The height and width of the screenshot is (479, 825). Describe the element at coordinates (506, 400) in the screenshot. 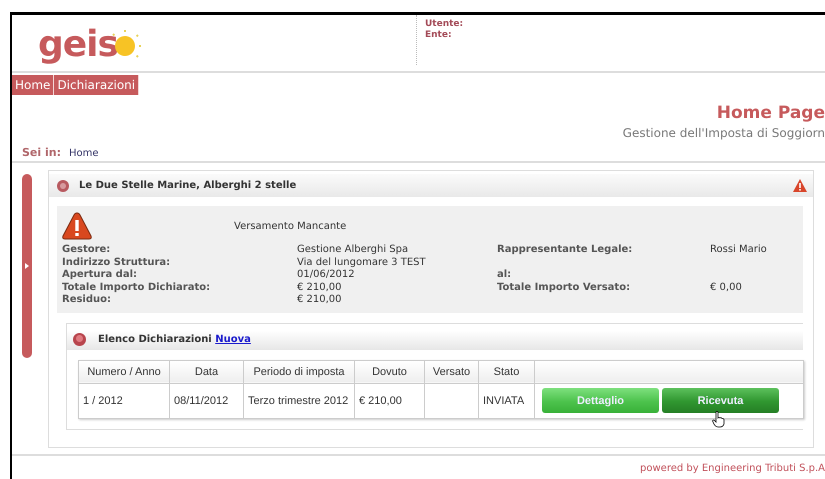

I see `table-cell: INVIATA` at that location.